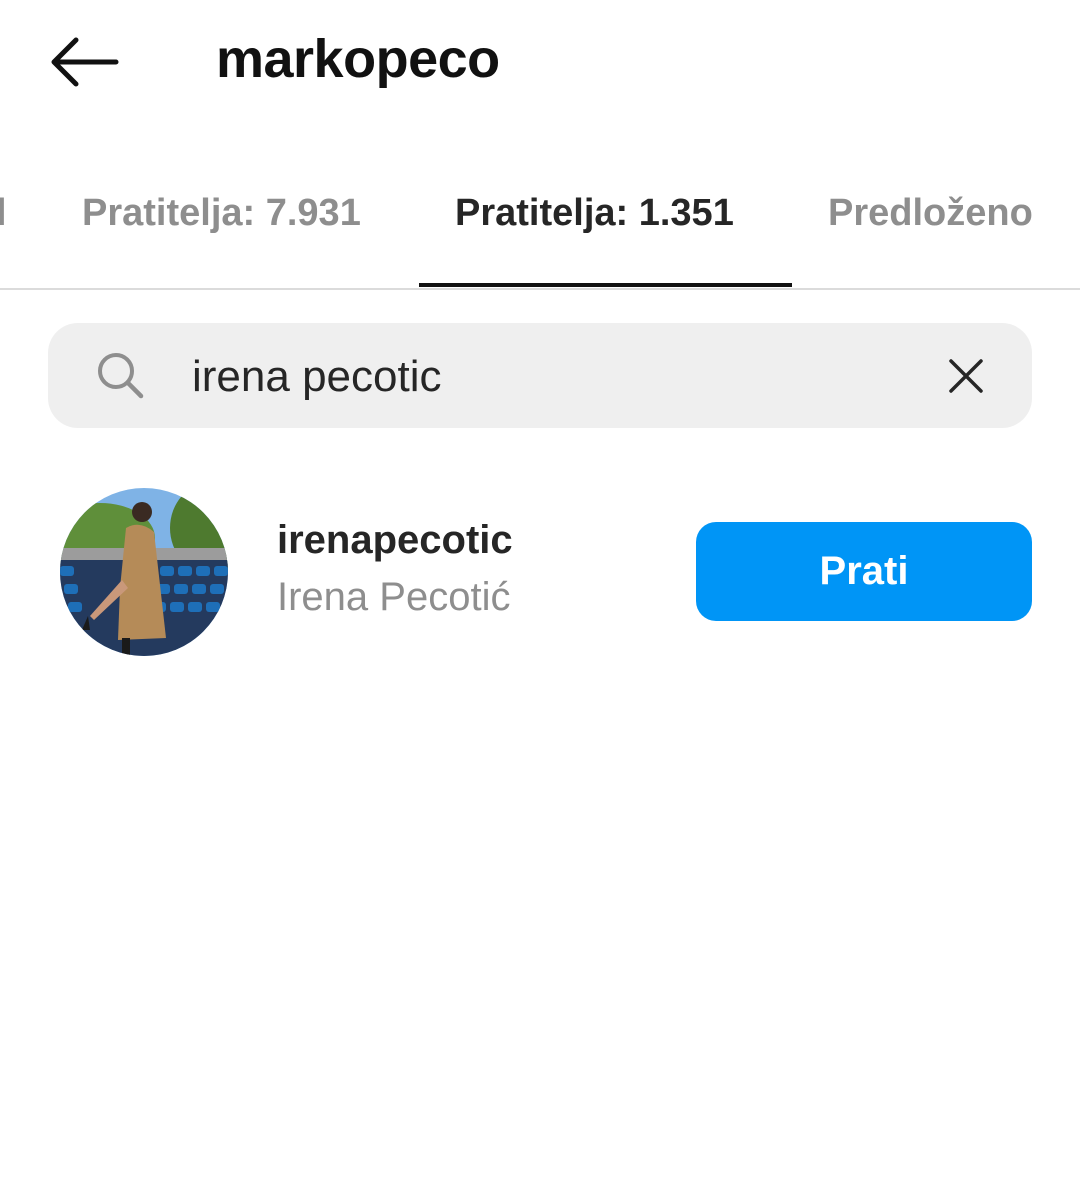 This screenshot has width=1080, height=1200. Describe the element at coordinates (930, 240) in the screenshot. I see `tab-suggested: Predloženo` at that location.